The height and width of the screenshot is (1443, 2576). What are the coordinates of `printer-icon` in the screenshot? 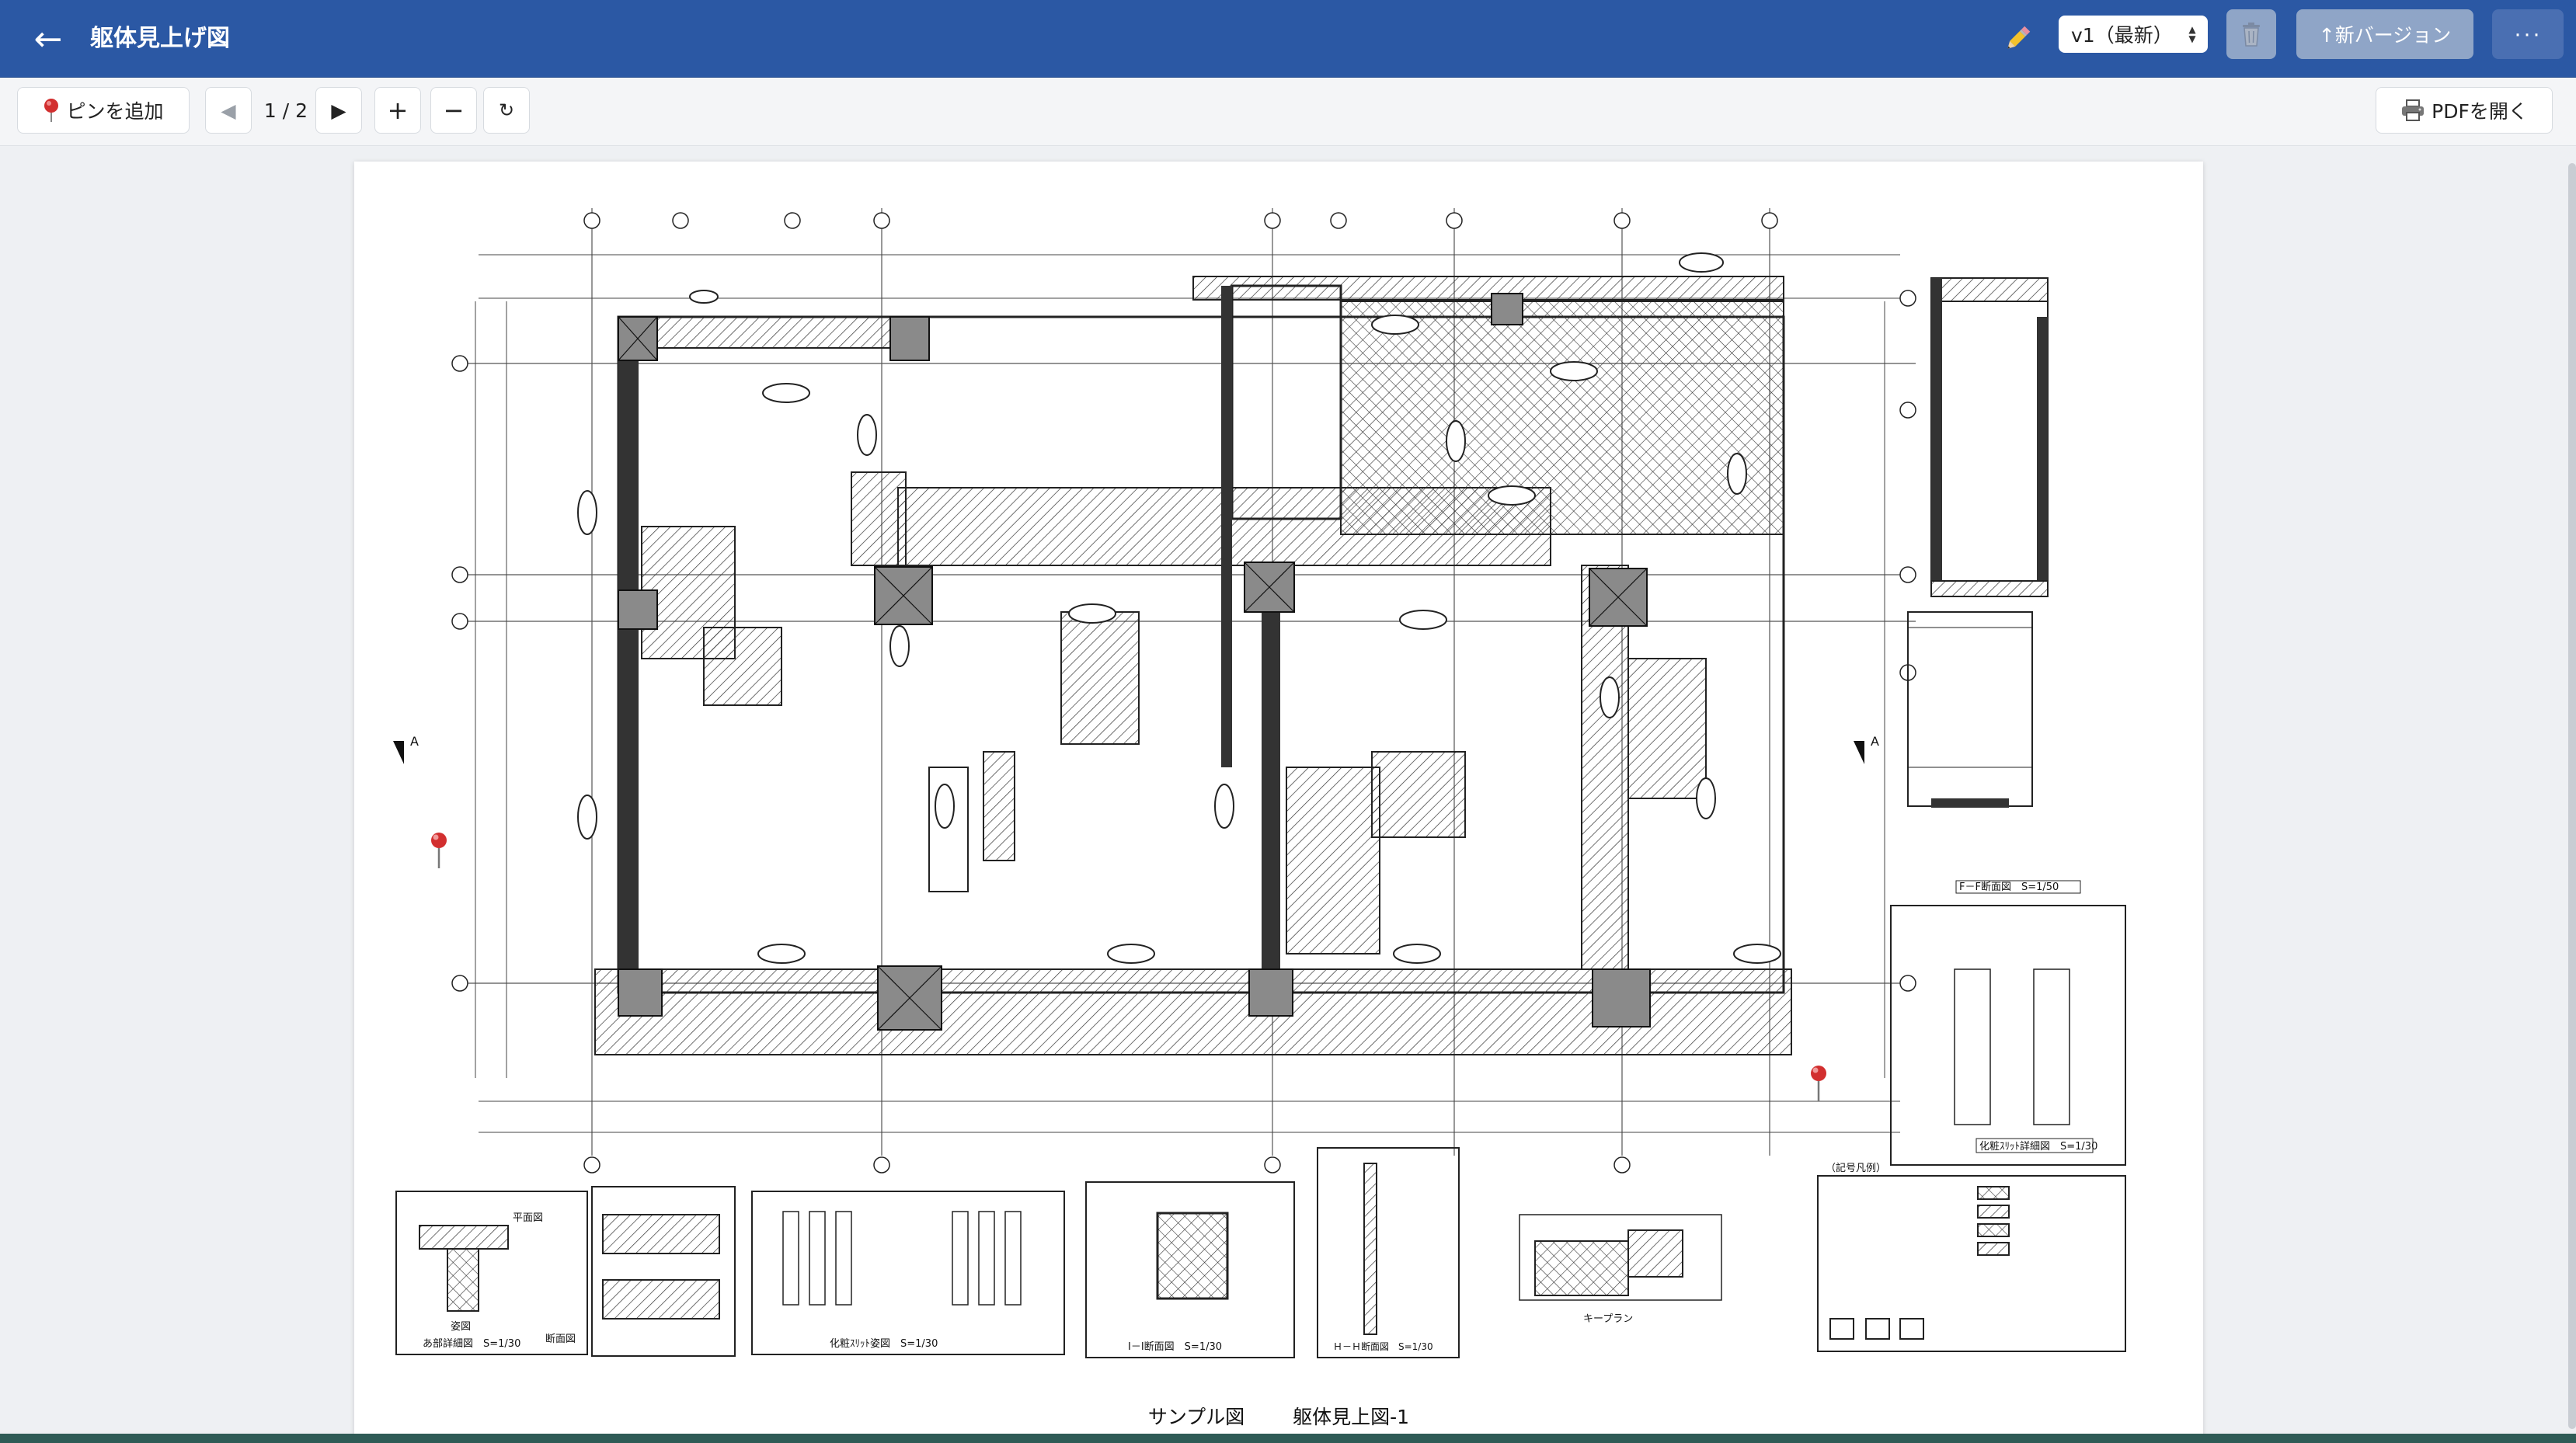 It's located at (2413, 110).